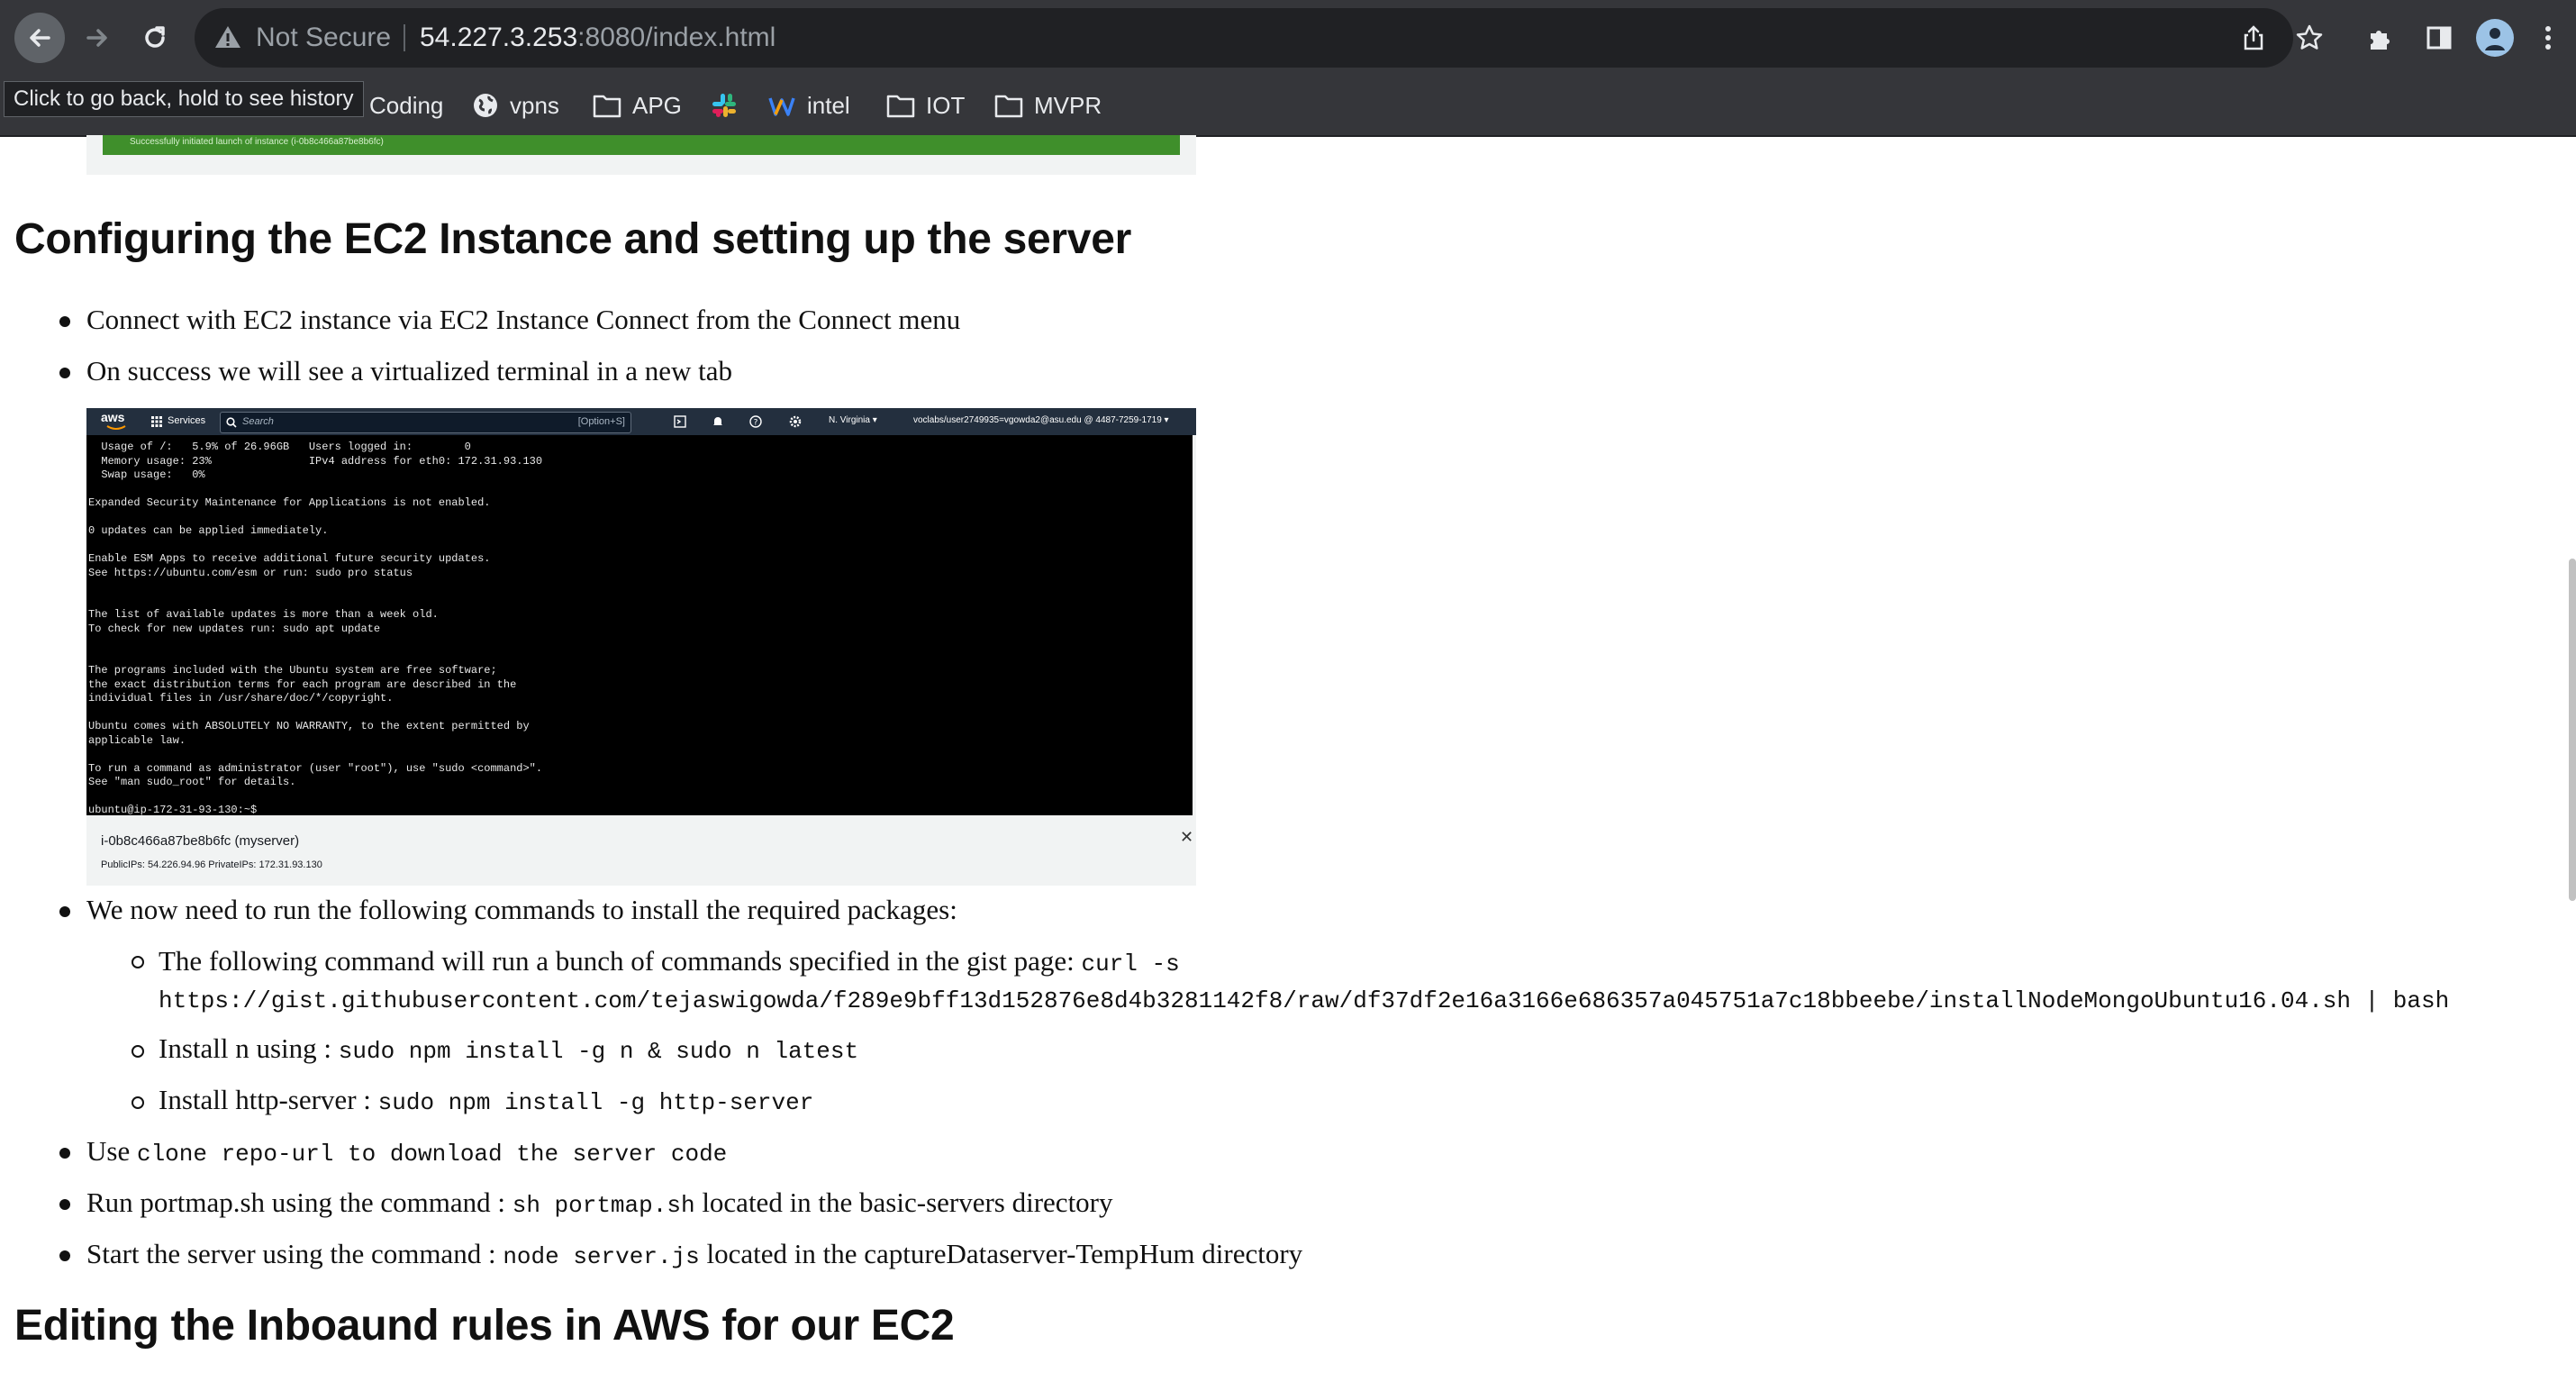 Image resolution: width=2576 pixels, height=1391 pixels. I want to click on instance-id-label: i-0b8c466a87be8b6fc (myserver), so click(200, 841).